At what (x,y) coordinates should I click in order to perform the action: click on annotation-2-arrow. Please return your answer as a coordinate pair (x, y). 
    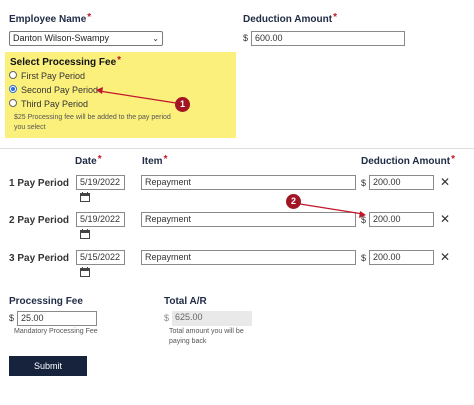
    Looking at the image, I should click on (331, 209).